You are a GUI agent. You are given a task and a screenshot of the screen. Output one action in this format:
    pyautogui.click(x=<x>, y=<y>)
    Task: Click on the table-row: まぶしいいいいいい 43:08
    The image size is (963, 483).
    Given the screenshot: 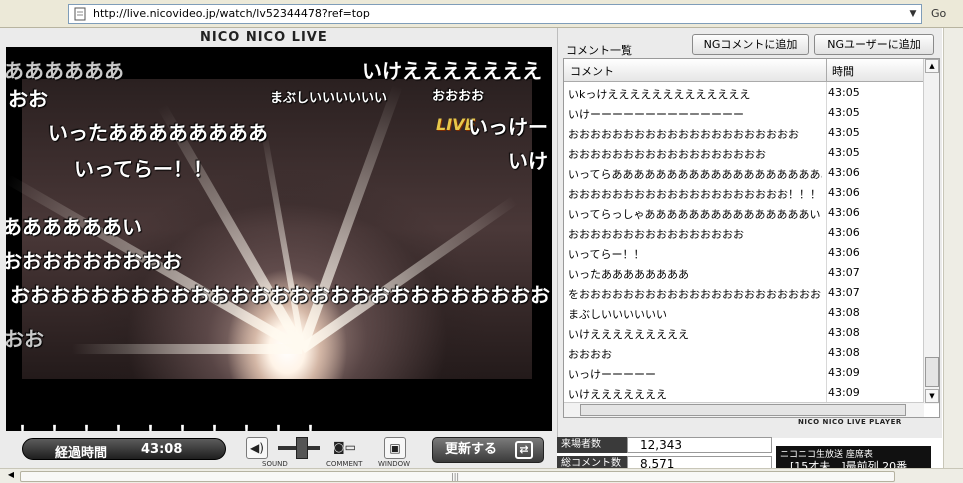 What is the action you would take?
    pyautogui.click(x=745, y=313)
    